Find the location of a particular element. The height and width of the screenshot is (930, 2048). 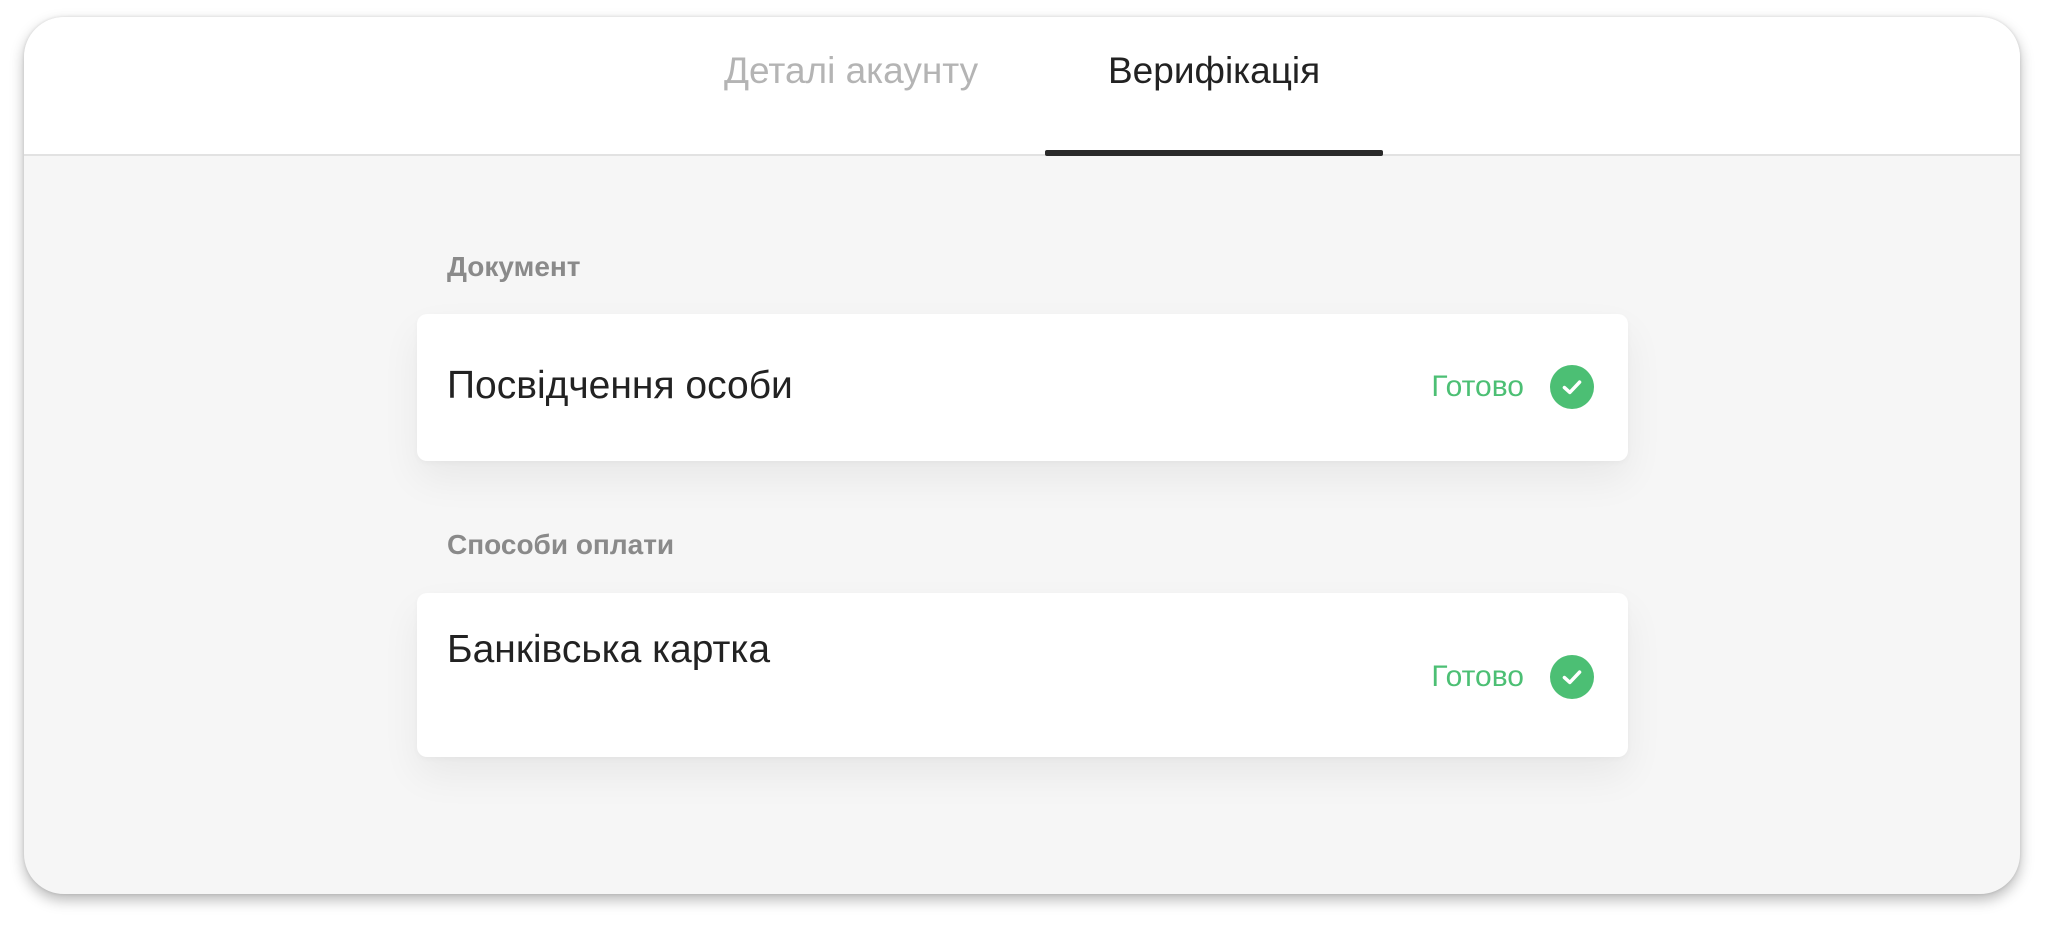

section-title-payment-methods: Способи оплати is located at coordinates (561, 544).